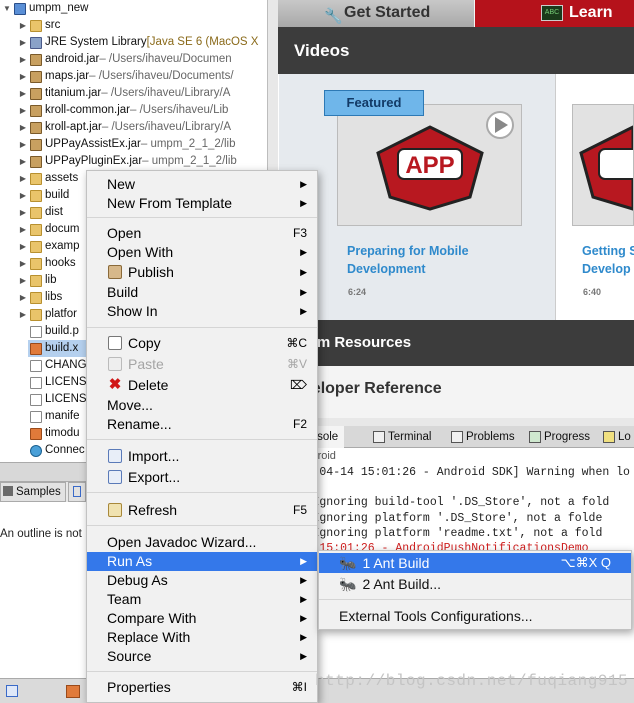 The image size is (634, 703). I want to click on tree-item-project: ▼ umpm_new, so click(45, 8).